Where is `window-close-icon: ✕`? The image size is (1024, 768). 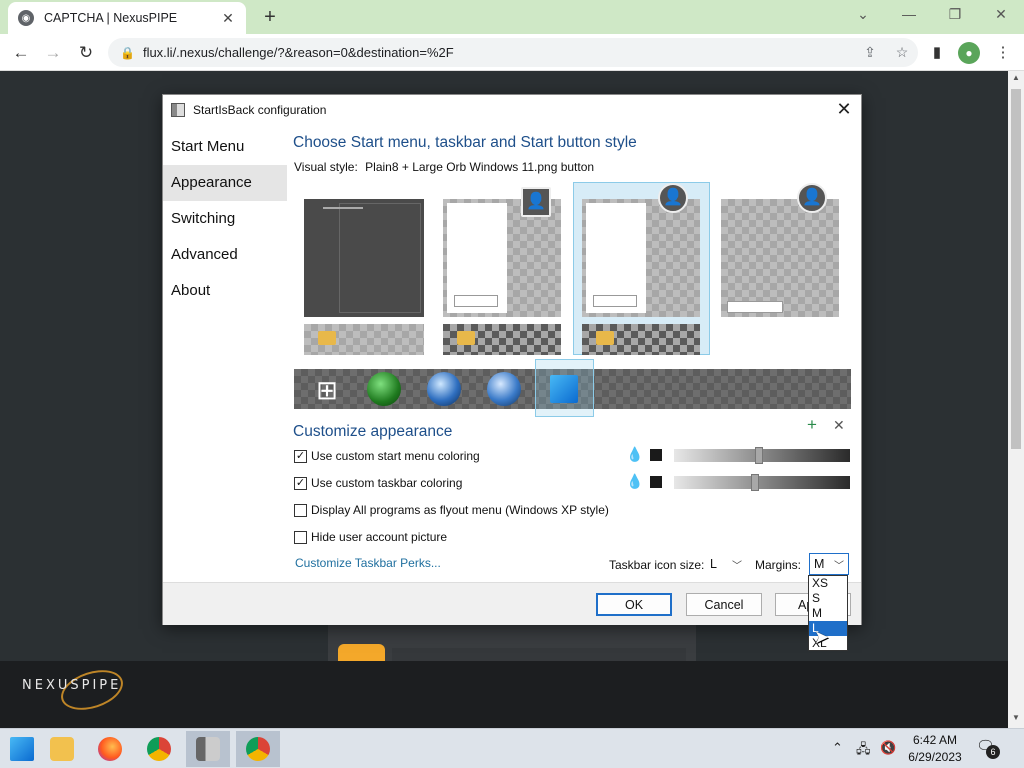 window-close-icon: ✕ is located at coordinates (1001, 14).